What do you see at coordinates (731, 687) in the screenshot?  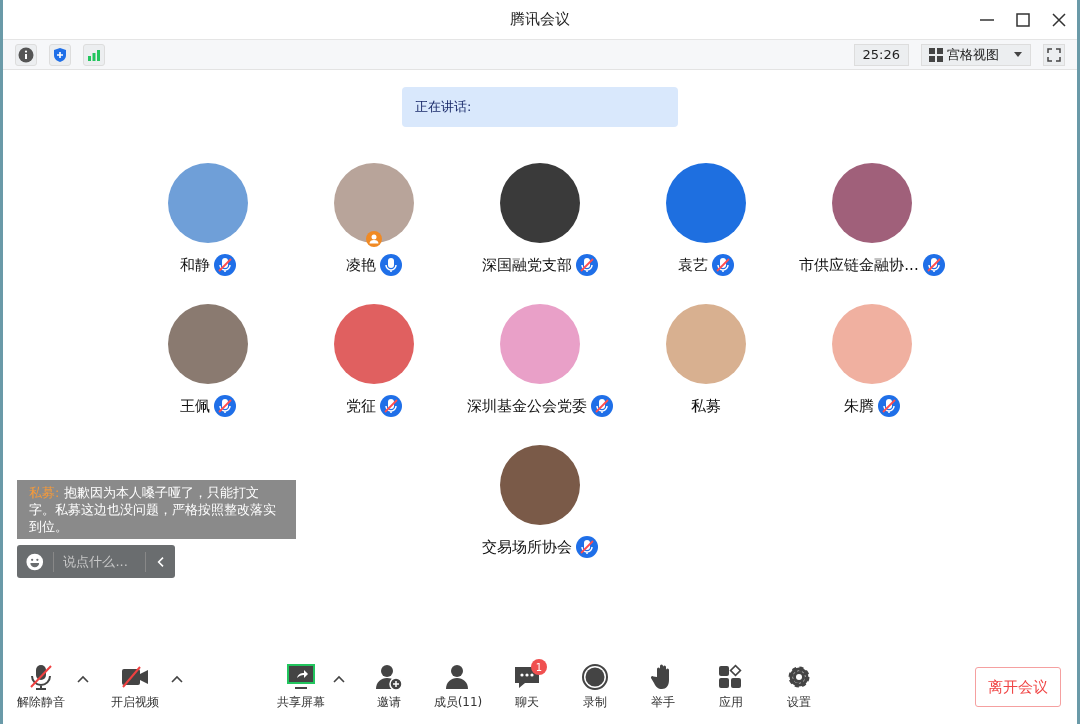 I see `toolbar-button: 应用` at bounding box center [731, 687].